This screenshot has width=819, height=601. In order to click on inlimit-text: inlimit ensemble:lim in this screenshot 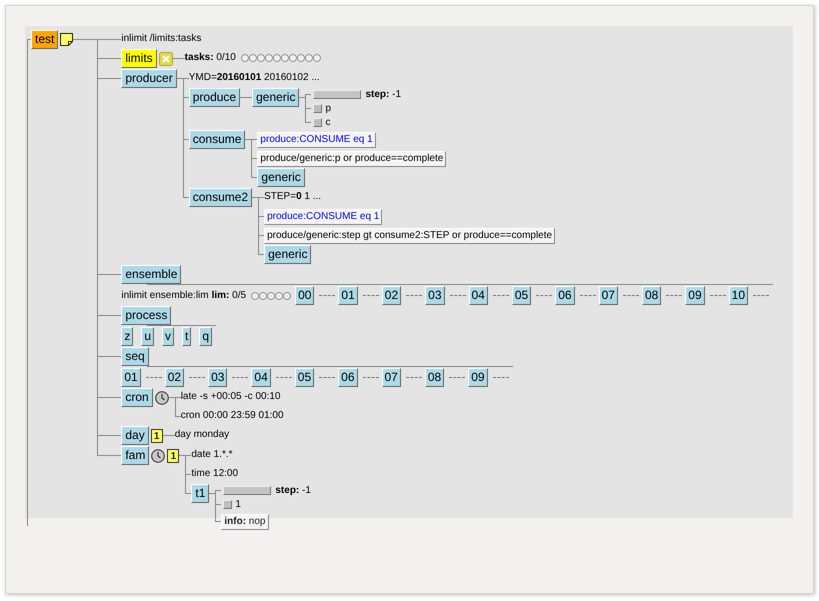, I will do `click(165, 295)`.